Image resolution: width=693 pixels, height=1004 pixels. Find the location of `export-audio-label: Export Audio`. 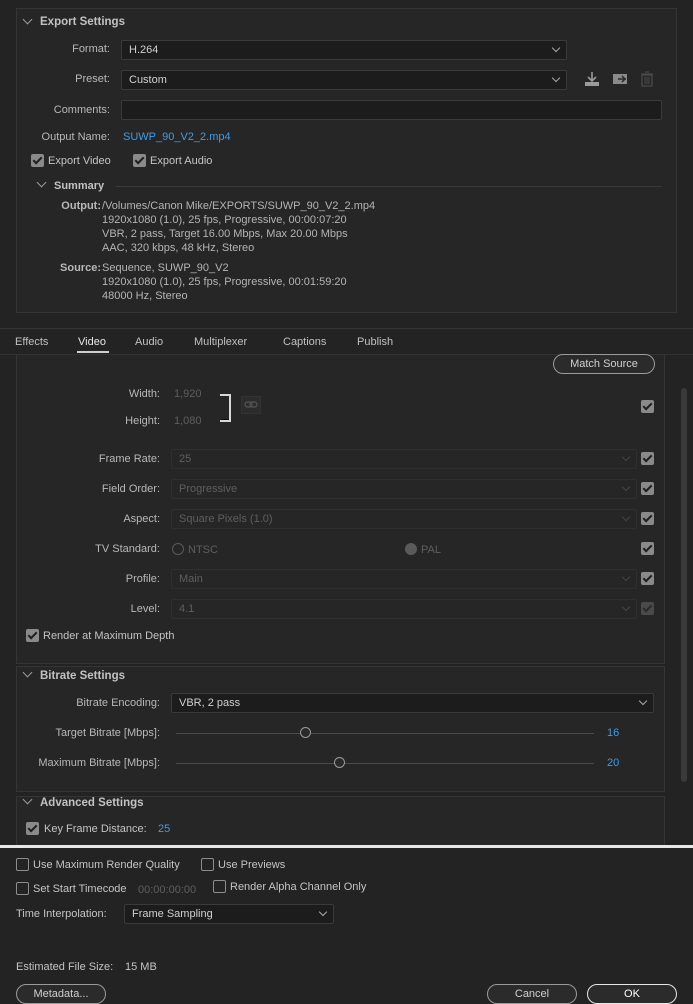

export-audio-label: Export Audio is located at coordinates (181, 161).